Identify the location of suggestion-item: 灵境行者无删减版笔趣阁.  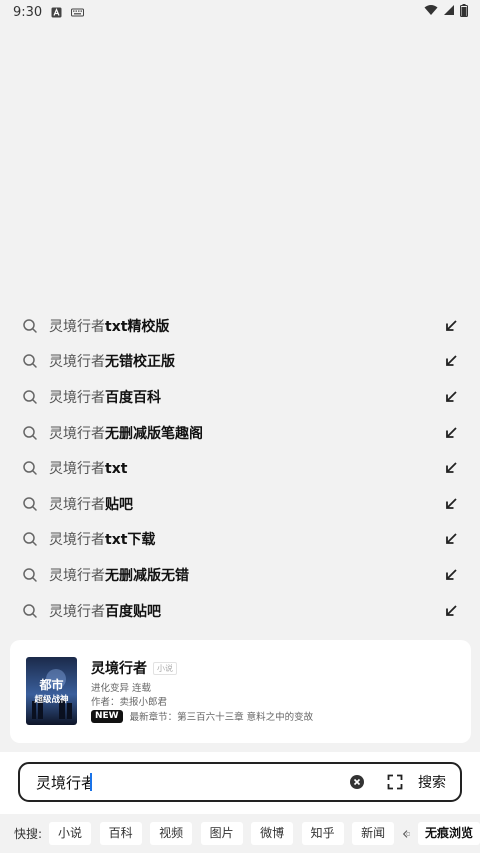
(240, 433).